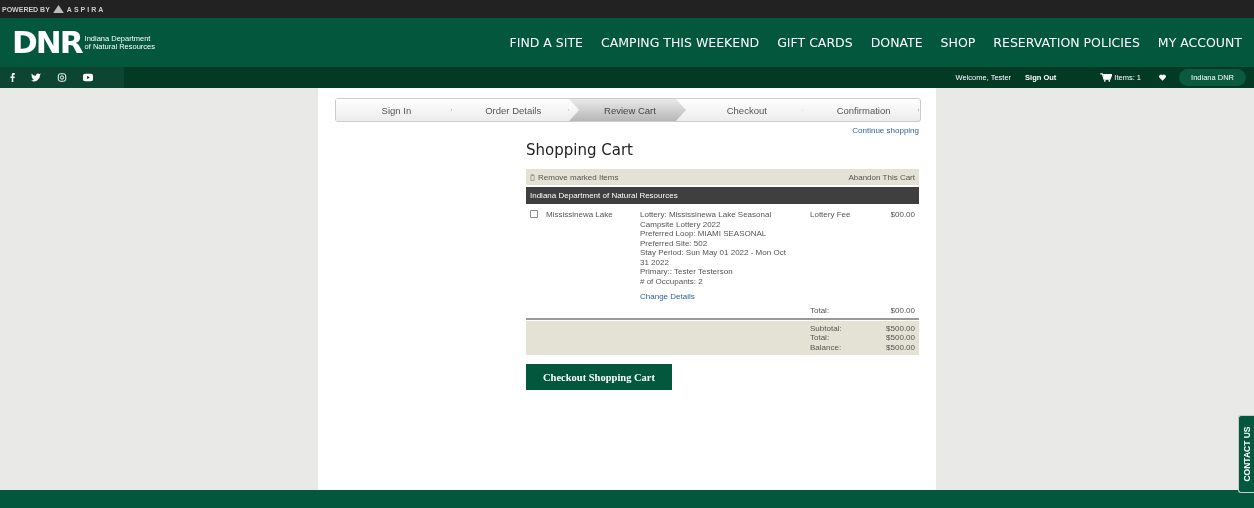 The image size is (1254, 508). What do you see at coordinates (36, 77) in the screenshot?
I see `bird-icon` at bounding box center [36, 77].